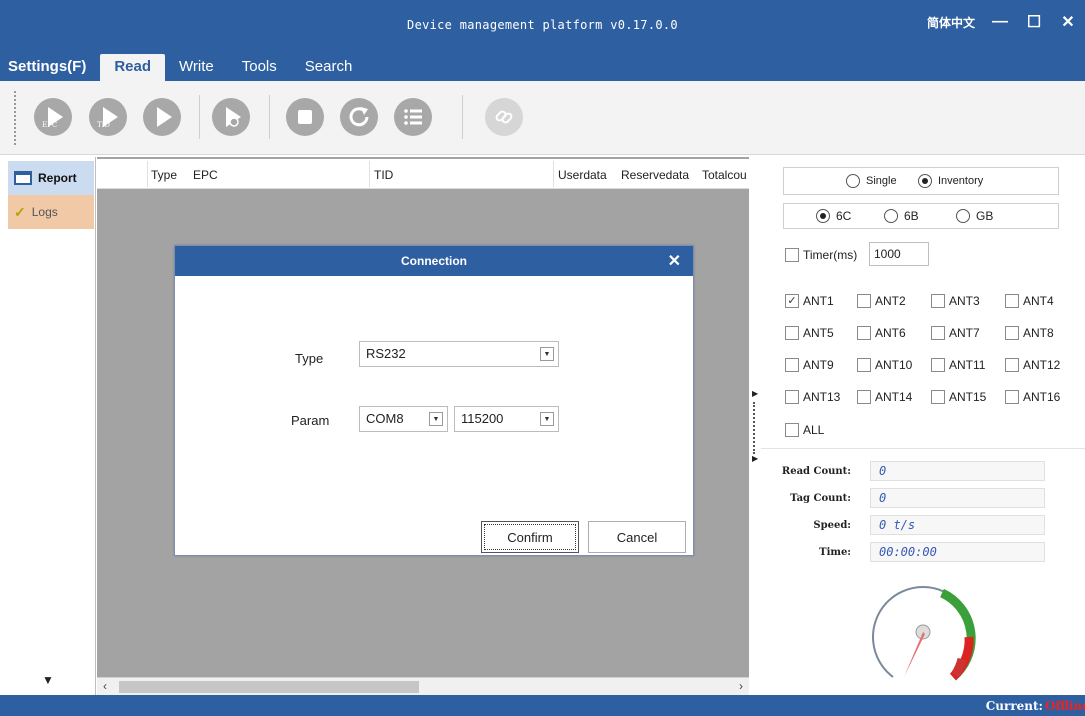 The image size is (1085, 716). Describe the element at coordinates (955, 301) in the screenshot. I see `antenna-checkbox-3: ANT3` at that location.